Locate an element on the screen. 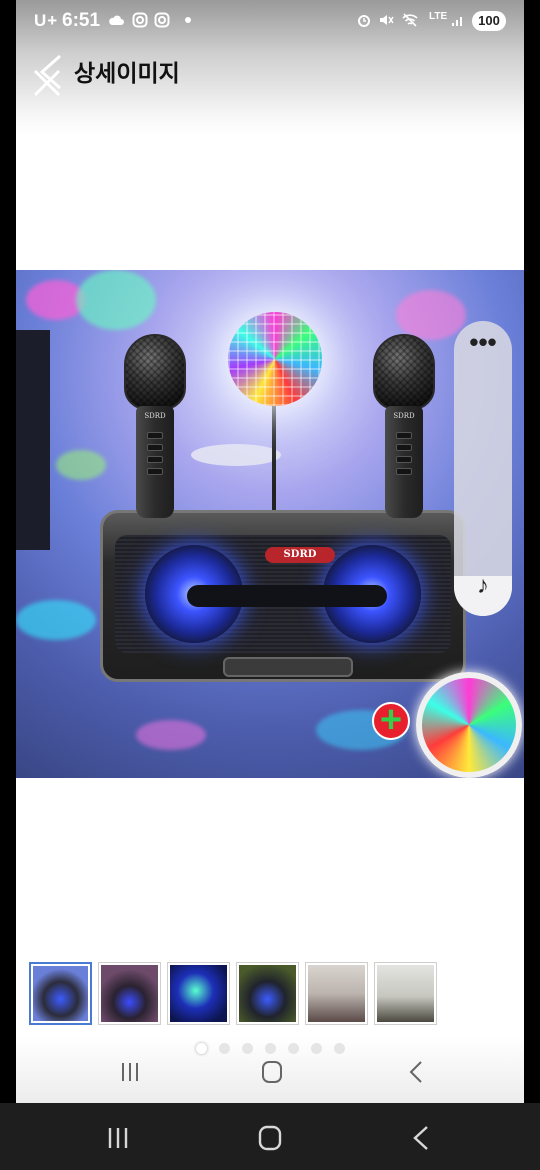 The height and width of the screenshot is (1170, 540). mini-disco-ball is located at coordinates (469, 725).